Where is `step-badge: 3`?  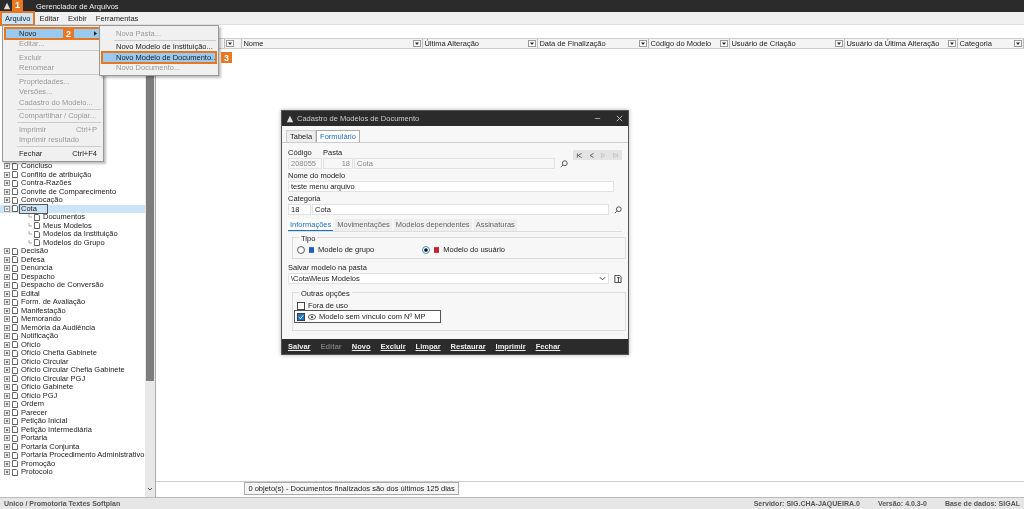
step-badge: 3 is located at coordinates (226, 57).